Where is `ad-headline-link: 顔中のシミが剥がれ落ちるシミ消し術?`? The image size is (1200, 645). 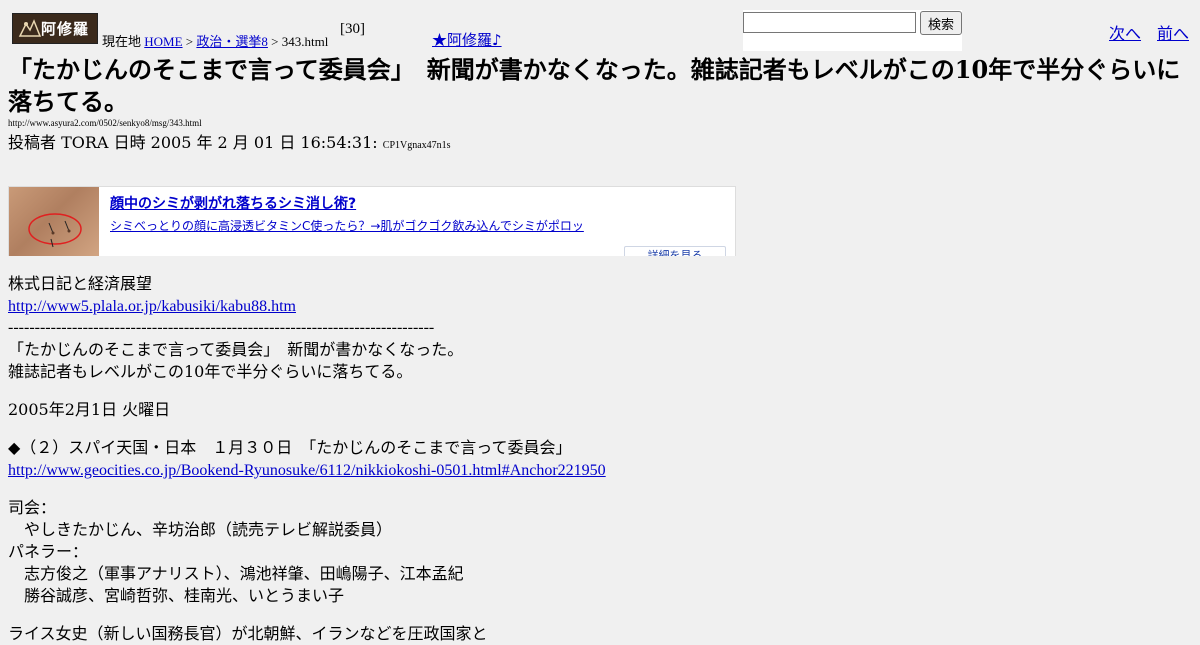 ad-headline-link: 顔中のシミが剥がれ落ちるシミ消し術? is located at coordinates (233, 203).